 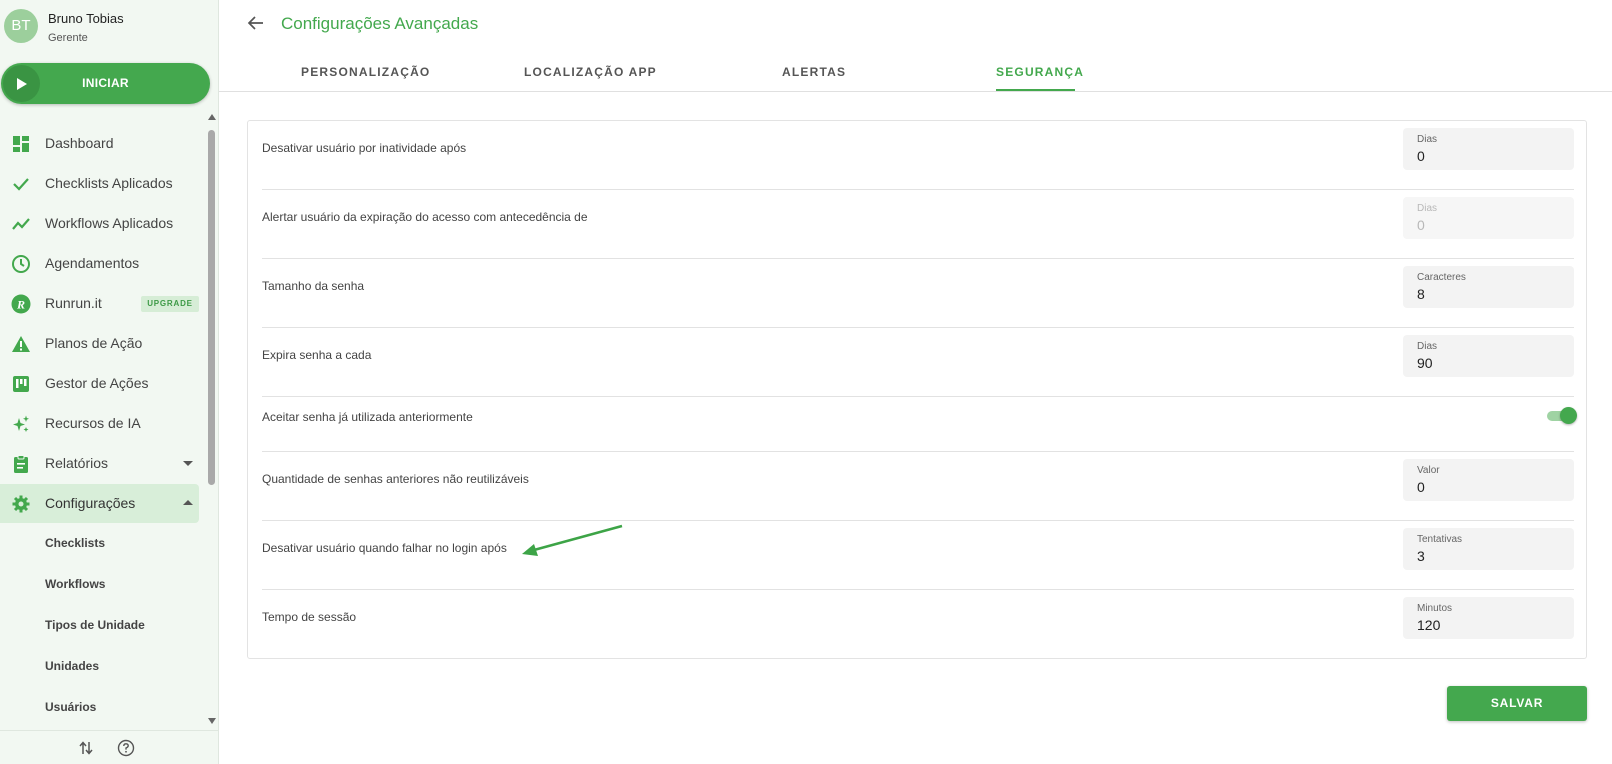 I want to click on inactivity-days-field: Dias 0, so click(x=1488, y=149).